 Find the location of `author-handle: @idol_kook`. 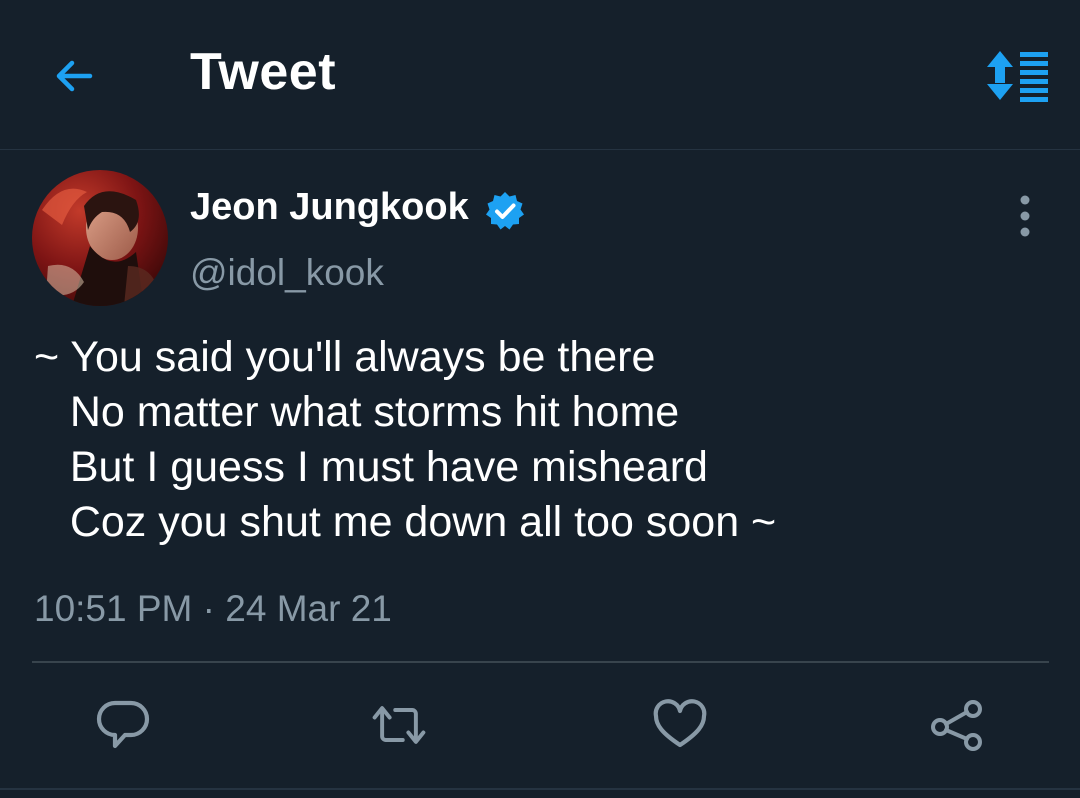

author-handle: @idol_kook is located at coordinates (287, 273).